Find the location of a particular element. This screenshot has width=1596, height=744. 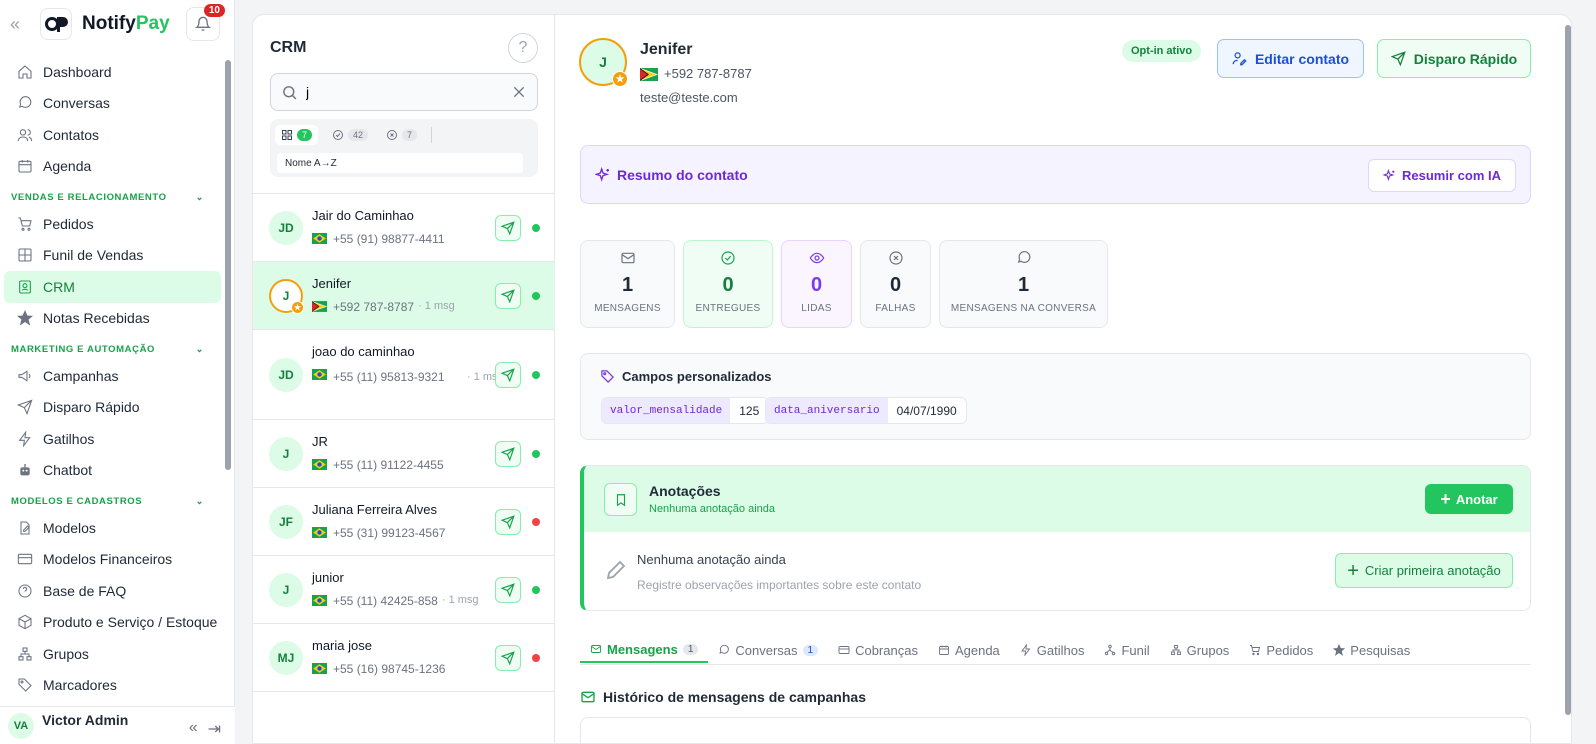

collapse-sidebar-icon: « is located at coordinates (21, 24).